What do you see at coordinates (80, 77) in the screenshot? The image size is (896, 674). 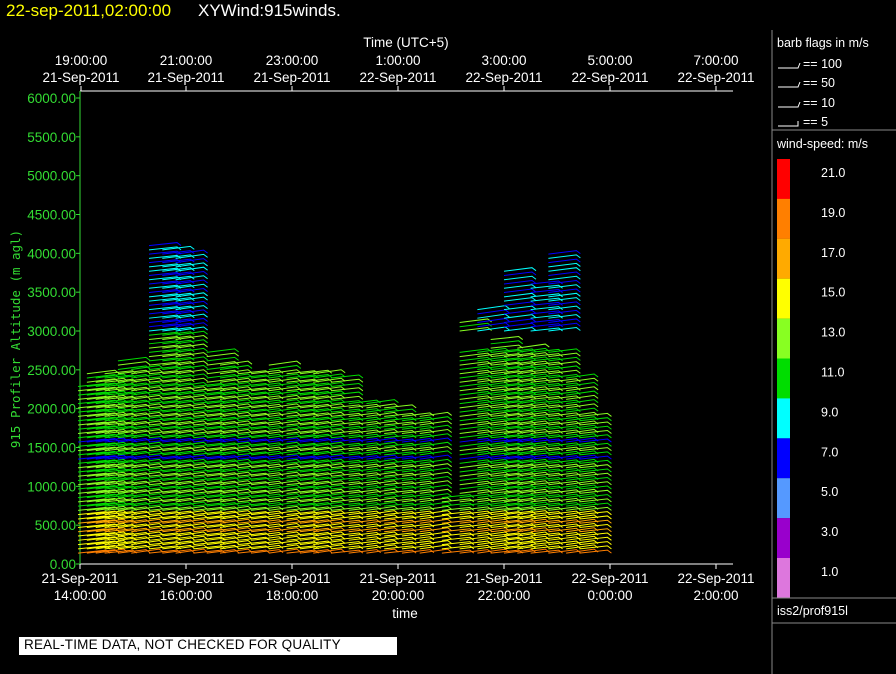 I see `top-x-tick-label-date: 21-Sep-2011` at bounding box center [80, 77].